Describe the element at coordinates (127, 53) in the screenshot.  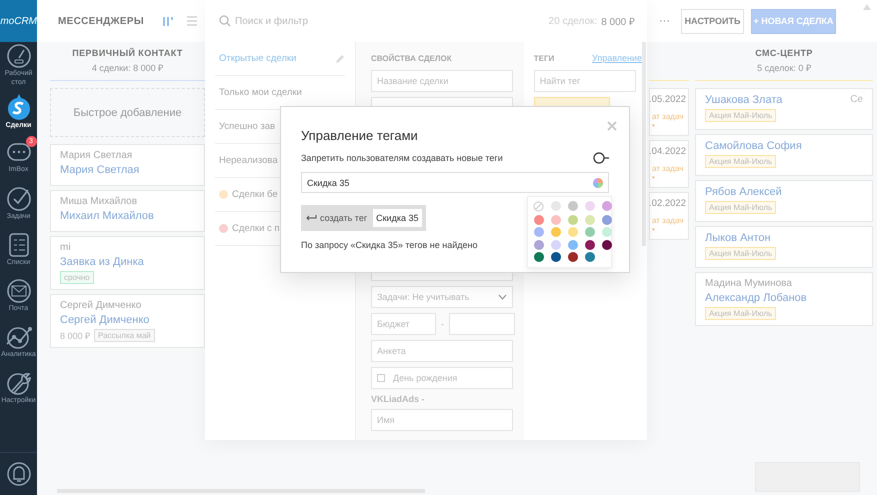
I see `column-title: ПЕРВИЧНЫЙ КОНТАКТ` at that location.